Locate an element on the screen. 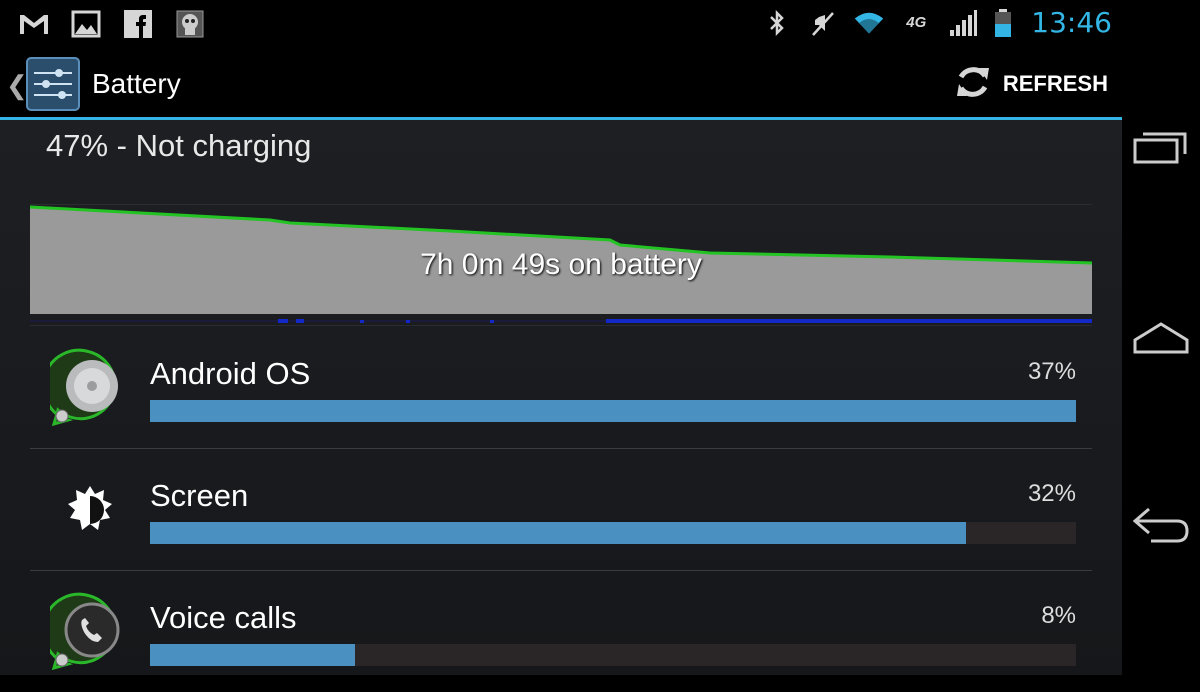 The height and width of the screenshot is (692, 1200). phone-call-icon is located at coordinates (85, 632).